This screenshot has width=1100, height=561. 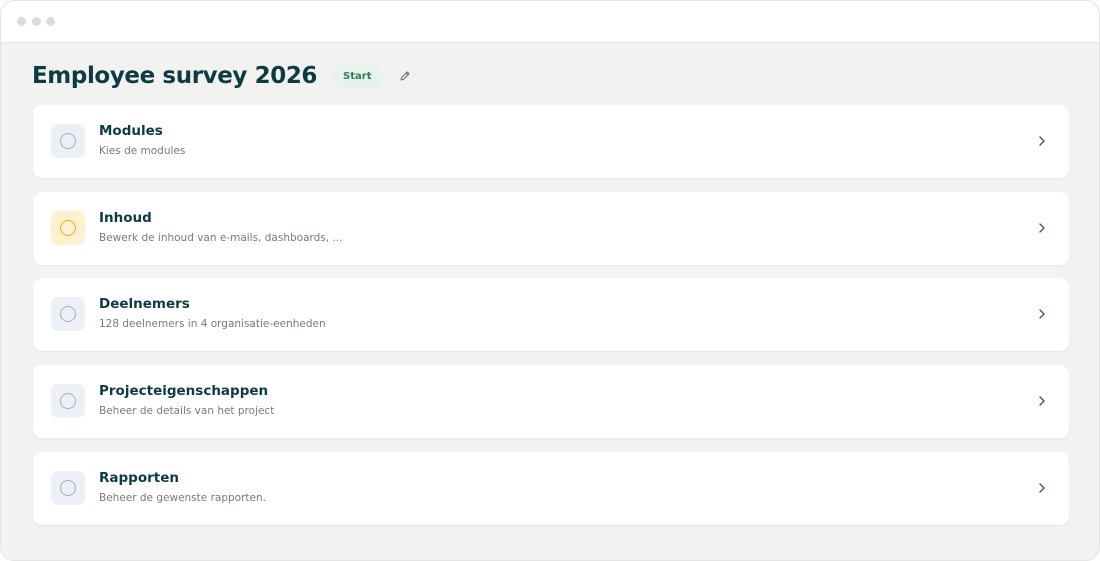 I want to click on step-title: Modules, so click(x=131, y=131).